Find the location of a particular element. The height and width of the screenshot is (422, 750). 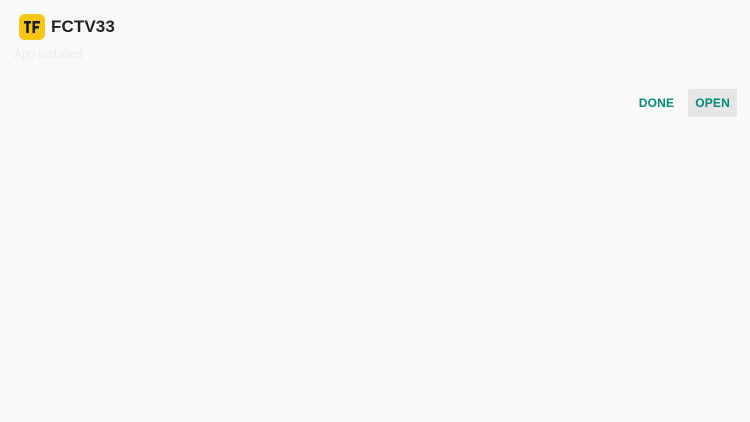

install-status-text: App installed is located at coordinates (48, 54).